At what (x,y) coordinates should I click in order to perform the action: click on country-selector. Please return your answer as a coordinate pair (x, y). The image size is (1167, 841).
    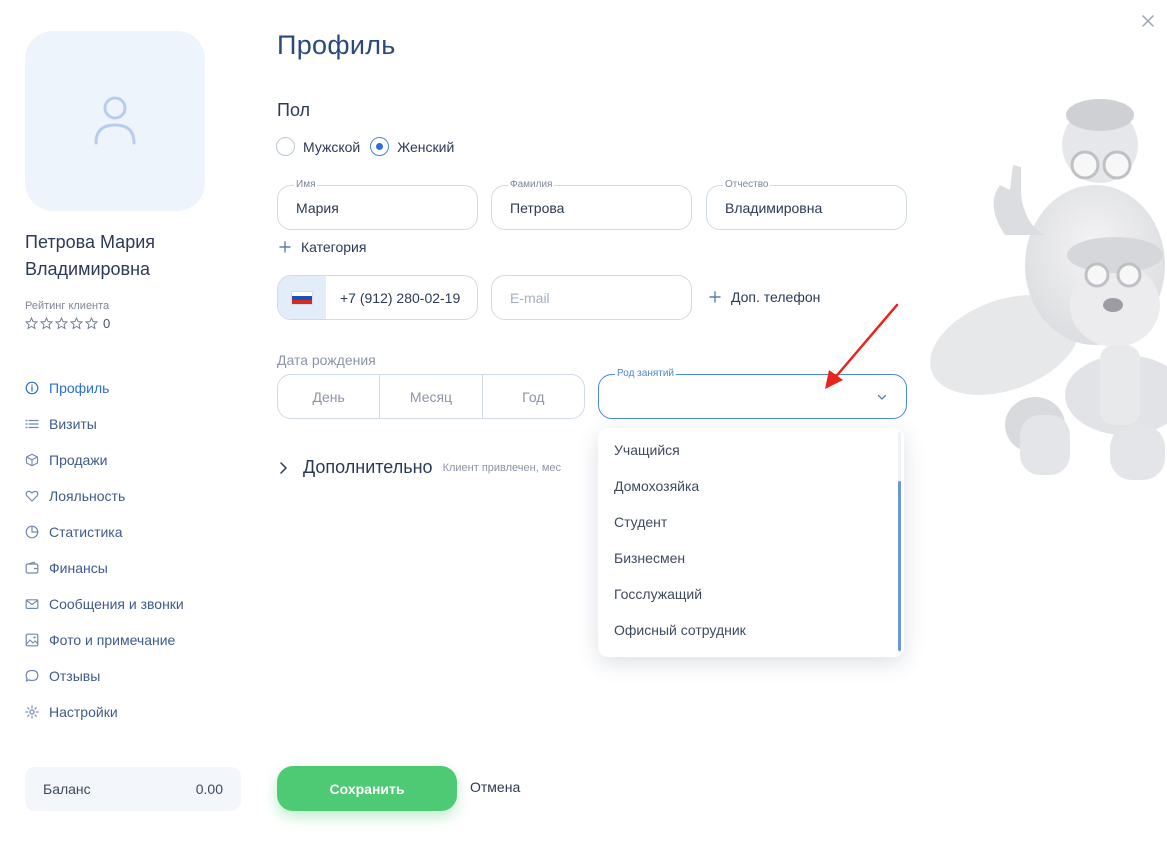
    Looking at the image, I should click on (302, 297).